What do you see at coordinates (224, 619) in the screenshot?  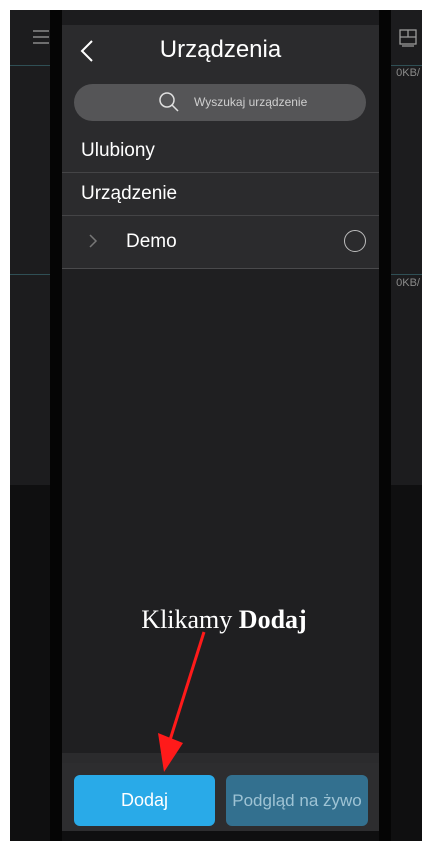 I see `annotation-text: Klikamy Dodaj` at bounding box center [224, 619].